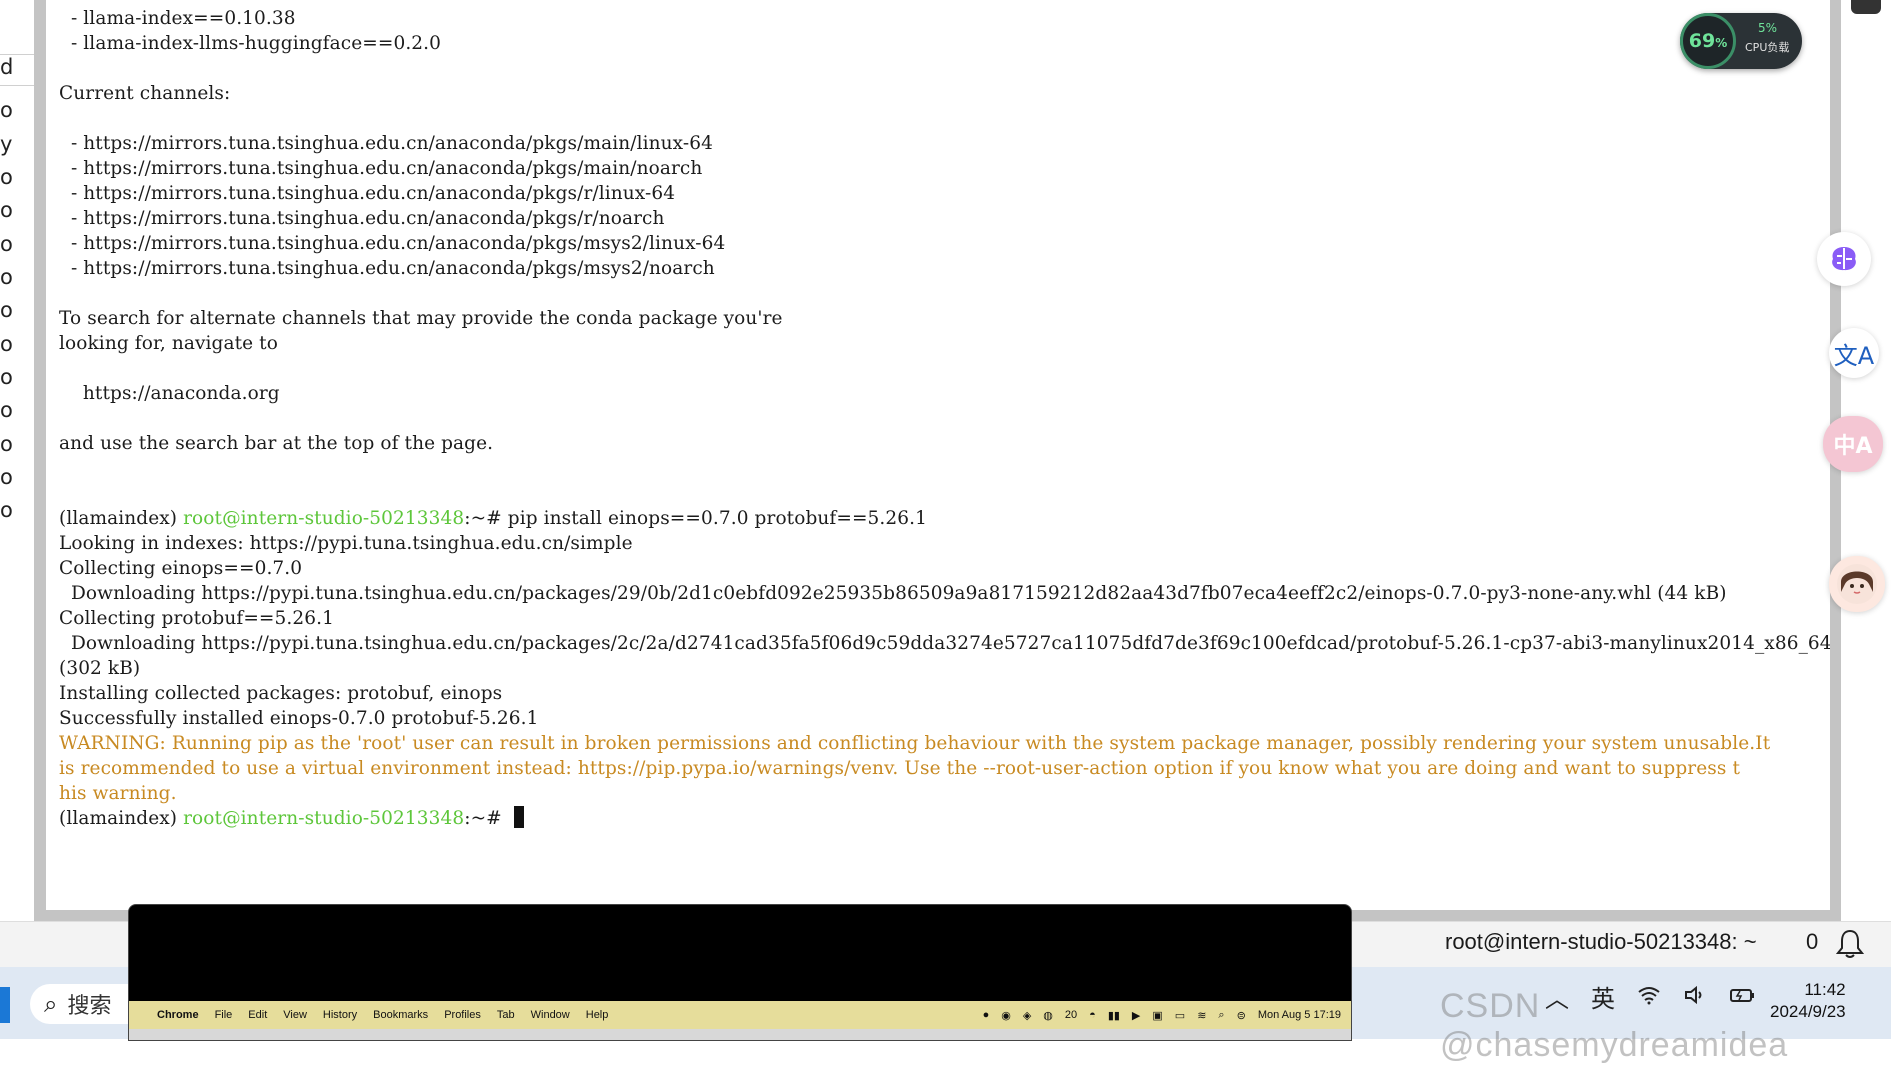 The image size is (1891, 1065). What do you see at coordinates (986, 1015) in the screenshot?
I see `record-icon: ●` at bounding box center [986, 1015].